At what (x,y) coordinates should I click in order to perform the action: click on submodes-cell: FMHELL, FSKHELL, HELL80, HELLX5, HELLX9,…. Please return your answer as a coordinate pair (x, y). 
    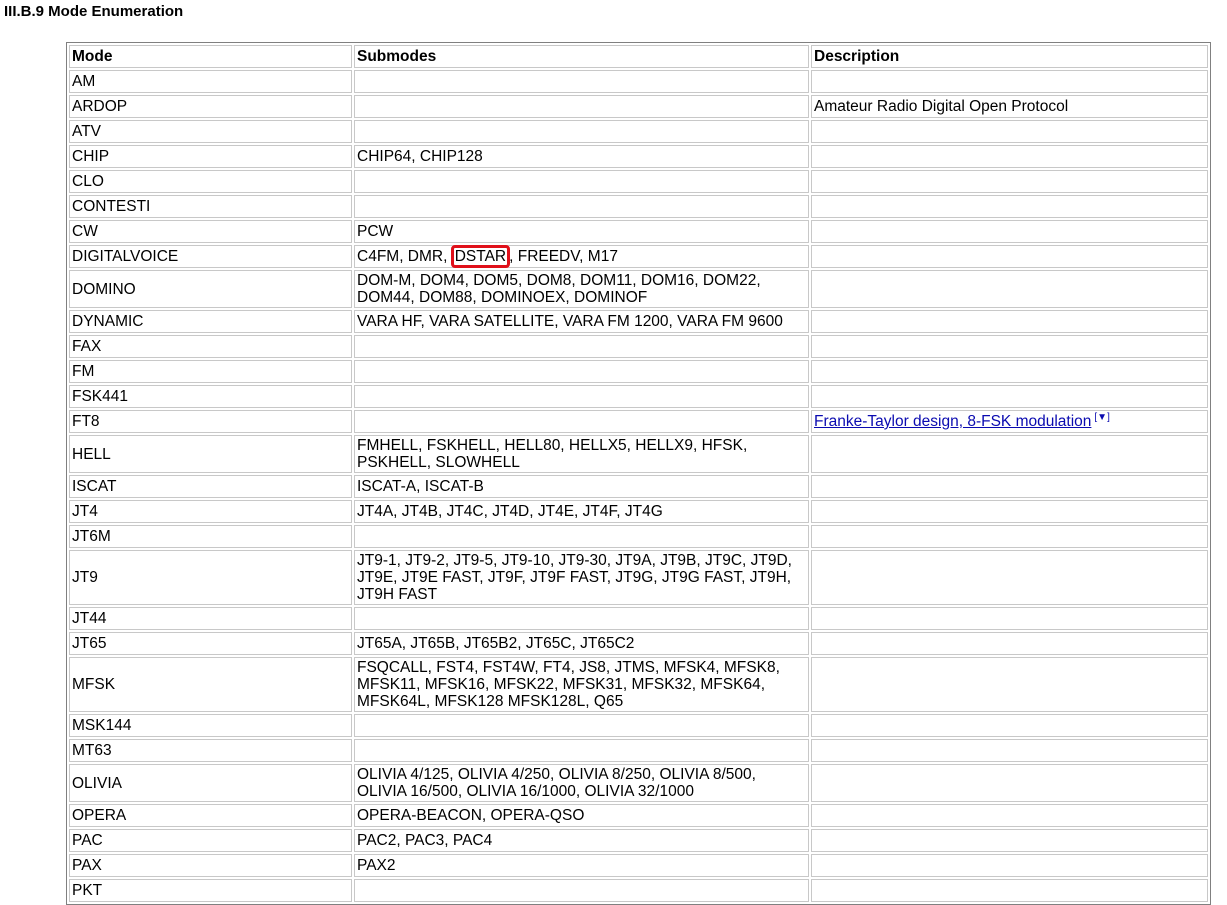
    Looking at the image, I should click on (581, 454).